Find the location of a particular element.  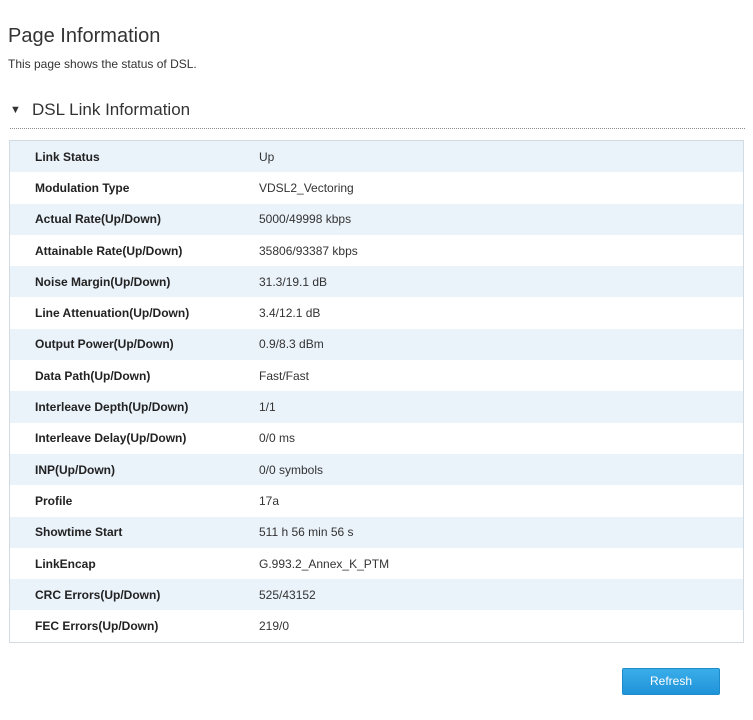

page-title: Page Information is located at coordinates (84, 36).